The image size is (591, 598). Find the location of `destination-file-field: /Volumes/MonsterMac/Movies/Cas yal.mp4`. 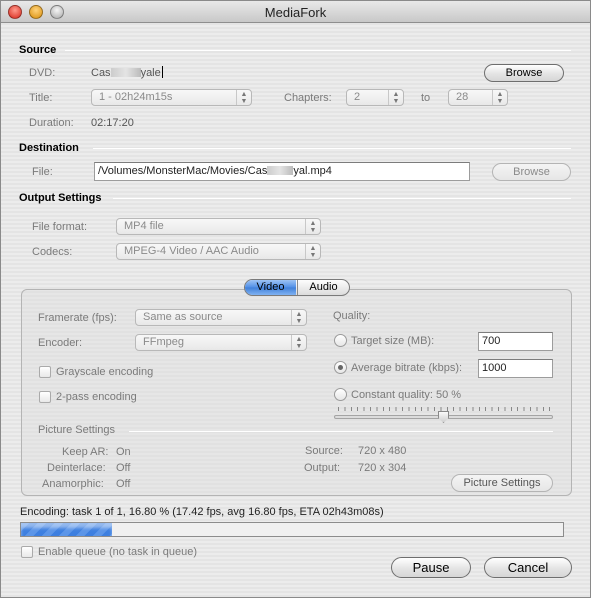

destination-file-field: /Volumes/MonsterMac/Movies/Cas yal.mp4 is located at coordinates (282, 171).